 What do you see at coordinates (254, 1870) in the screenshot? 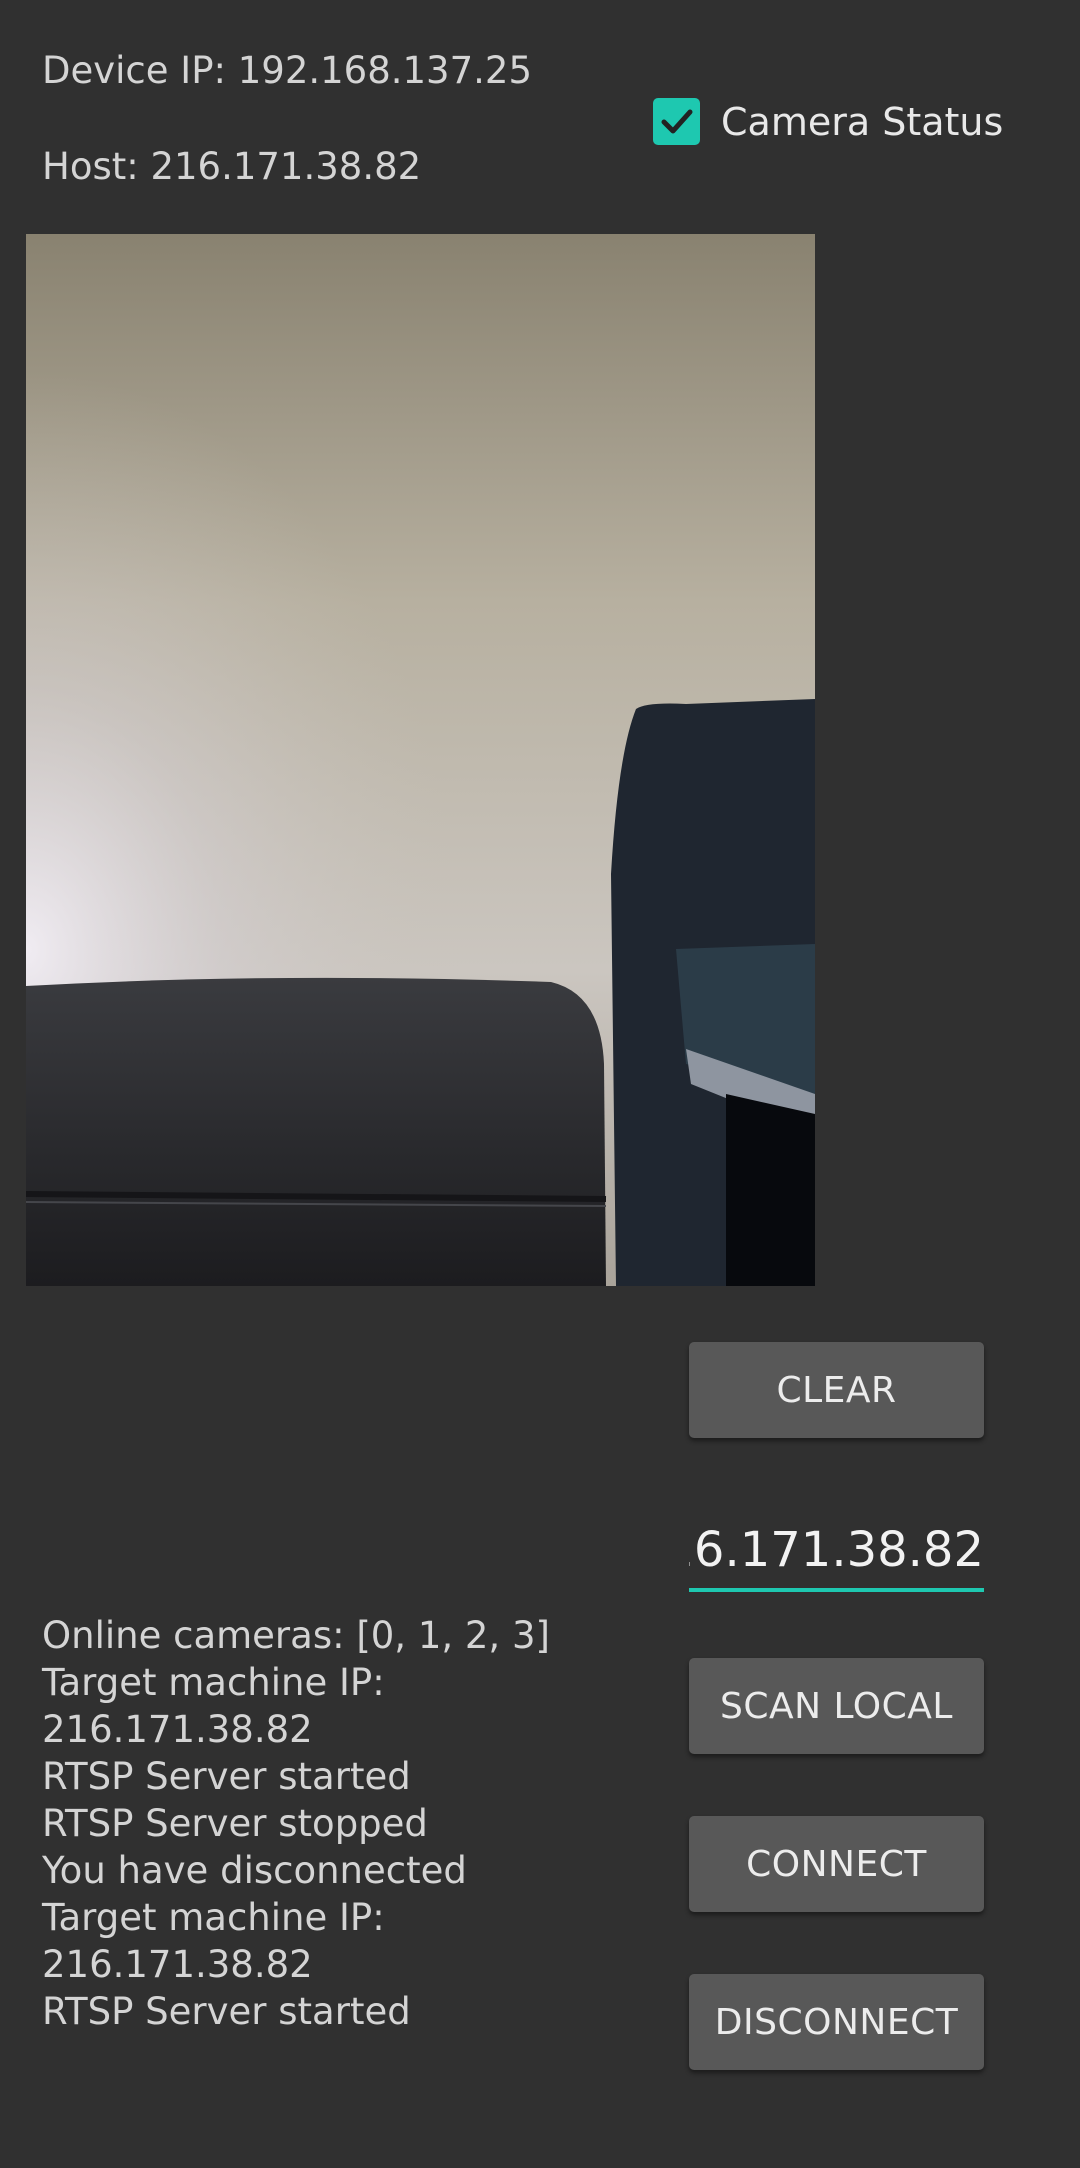
I see `log-line: You have disconnected` at bounding box center [254, 1870].